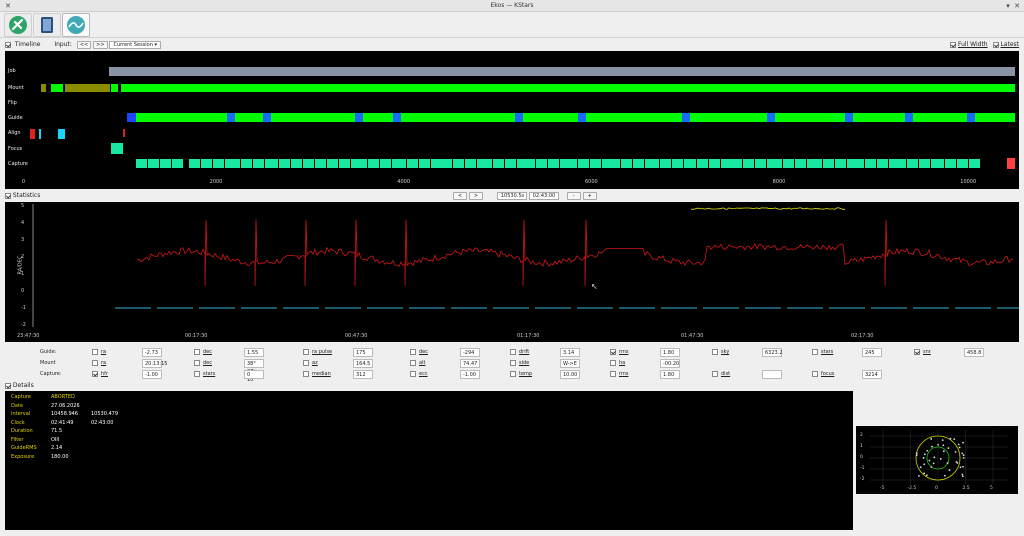 The width and height of the screenshot is (1024, 536). What do you see at coordinates (460, 195) in the screenshot?
I see `stats-prev-button: <` at bounding box center [460, 195].